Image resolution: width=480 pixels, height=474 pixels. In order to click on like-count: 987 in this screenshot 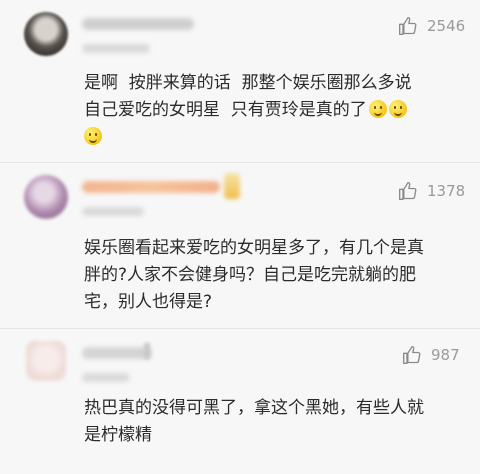, I will do `click(445, 355)`.